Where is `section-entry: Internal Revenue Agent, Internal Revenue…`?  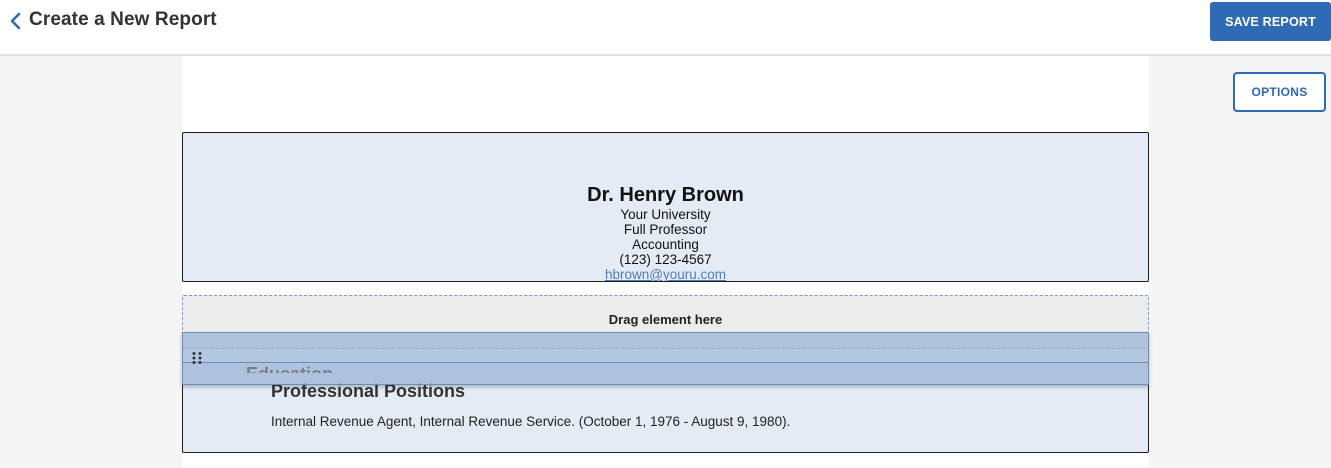
section-entry: Internal Revenue Agent, Internal Revenue… is located at coordinates (531, 421).